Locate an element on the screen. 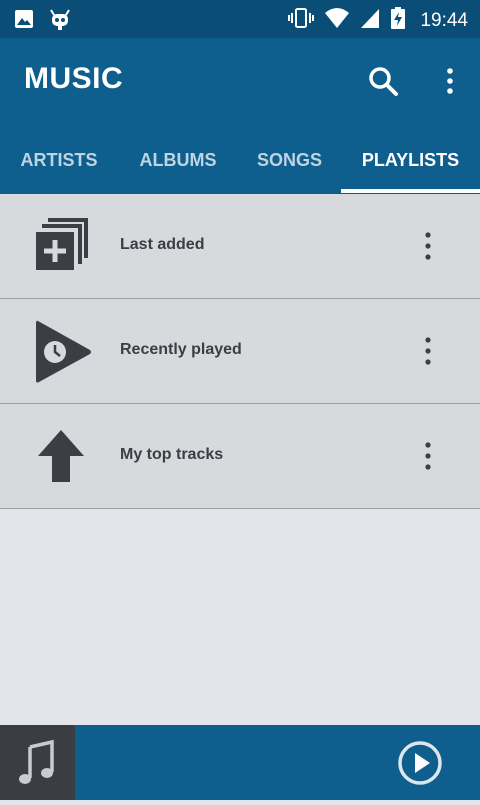  tab-bar: ARTISTS ALBUMS SONGS PLAYLISTS is located at coordinates (240, 164).